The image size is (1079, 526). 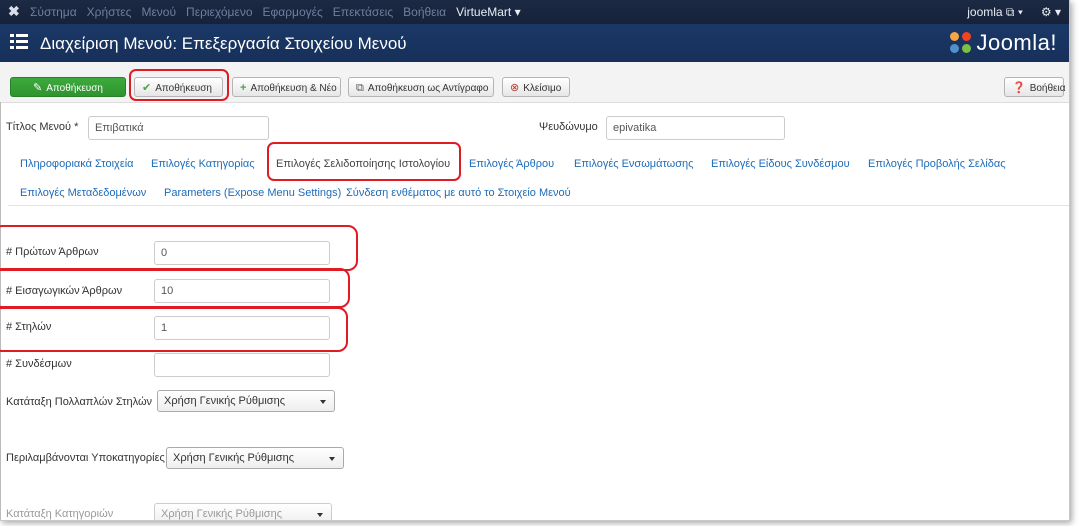 What do you see at coordinates (178, 128) in the screenshot?
I see `title-input: Επιβατικά` at bounding box center [178, 128].